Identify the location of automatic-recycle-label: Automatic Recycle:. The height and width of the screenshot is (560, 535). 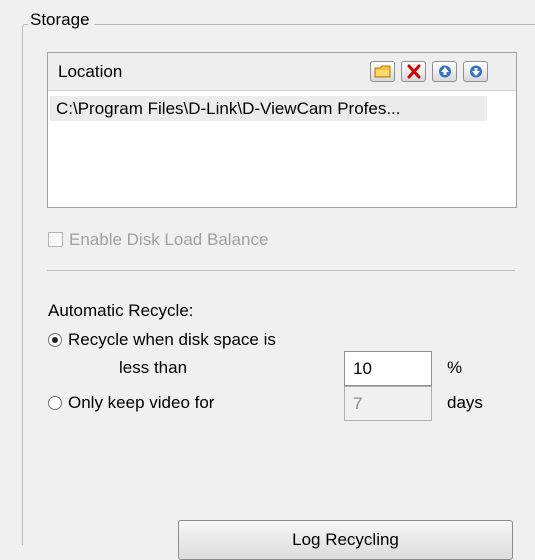
(121, 310).